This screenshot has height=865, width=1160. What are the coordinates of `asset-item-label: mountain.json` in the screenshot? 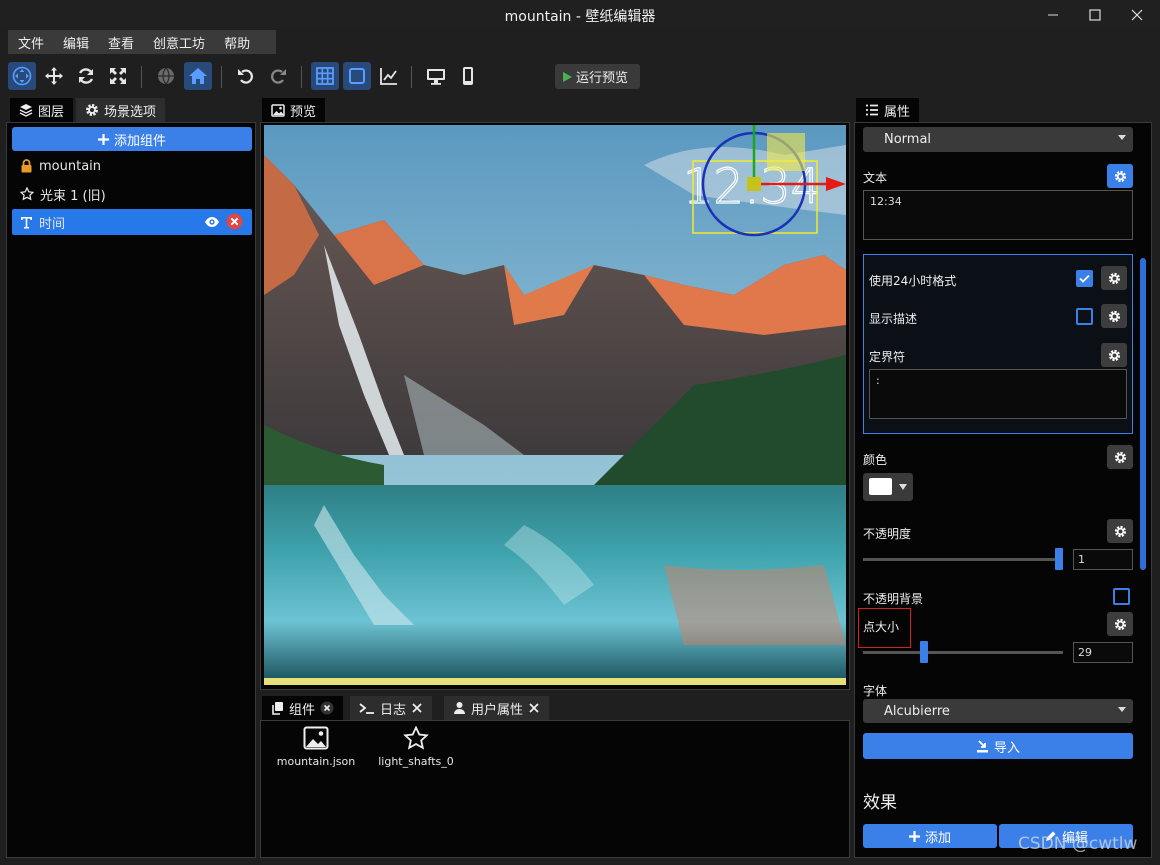 It's located at (316, 761).